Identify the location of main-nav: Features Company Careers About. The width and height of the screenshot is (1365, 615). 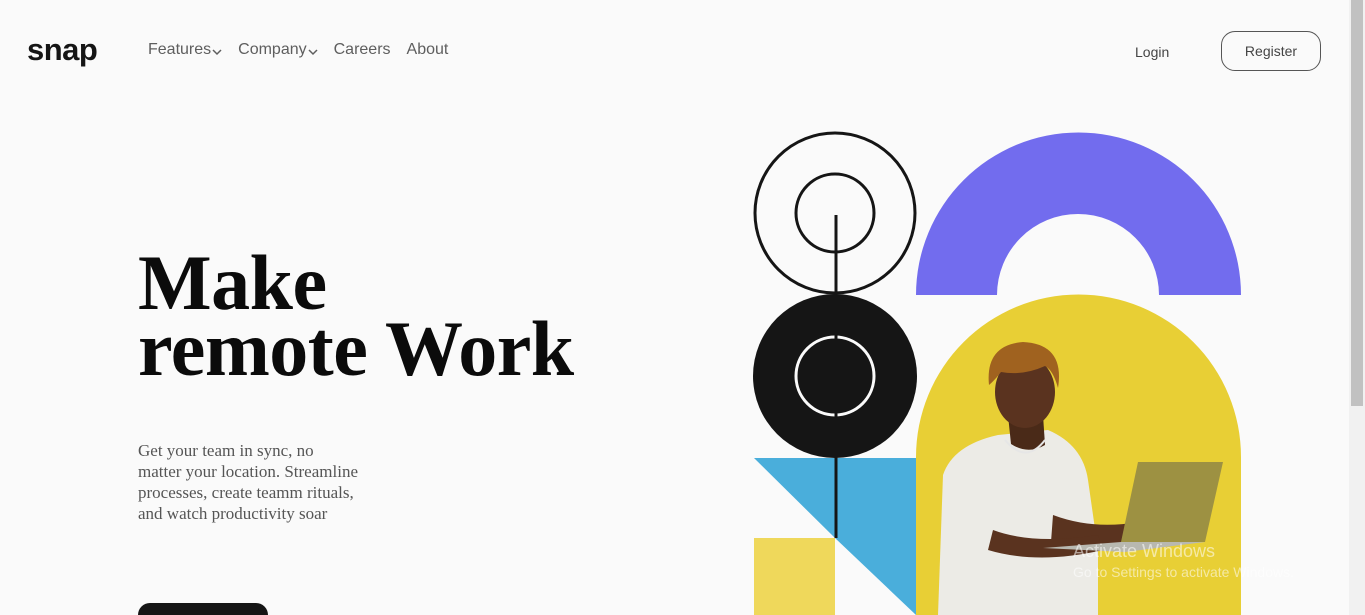
(298, 50).